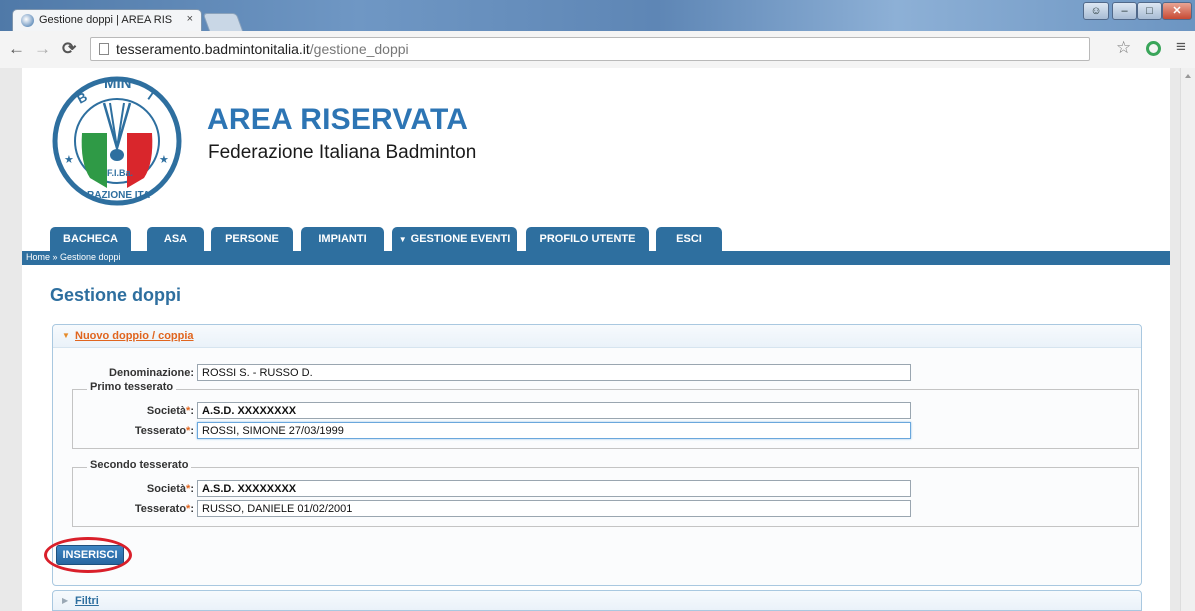  Describe the element at coordinates (73, 257) in the screenshot. I see `breadcrumb: Home » Gestione doppi` at that location.